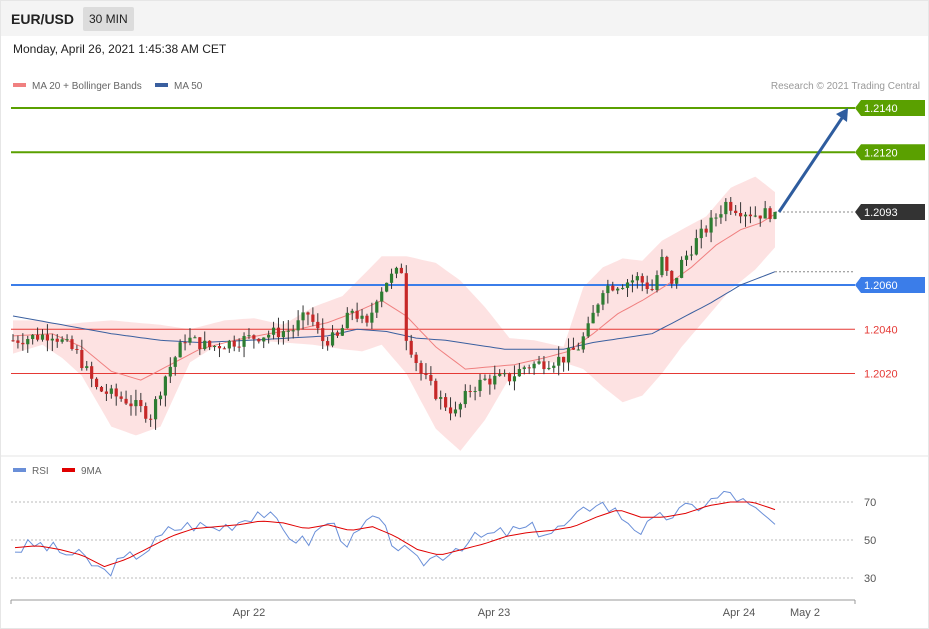 The width and height of the screenshot is (929, 629). I want to click on x-tick-label: Apr 23, so click(494, 613).